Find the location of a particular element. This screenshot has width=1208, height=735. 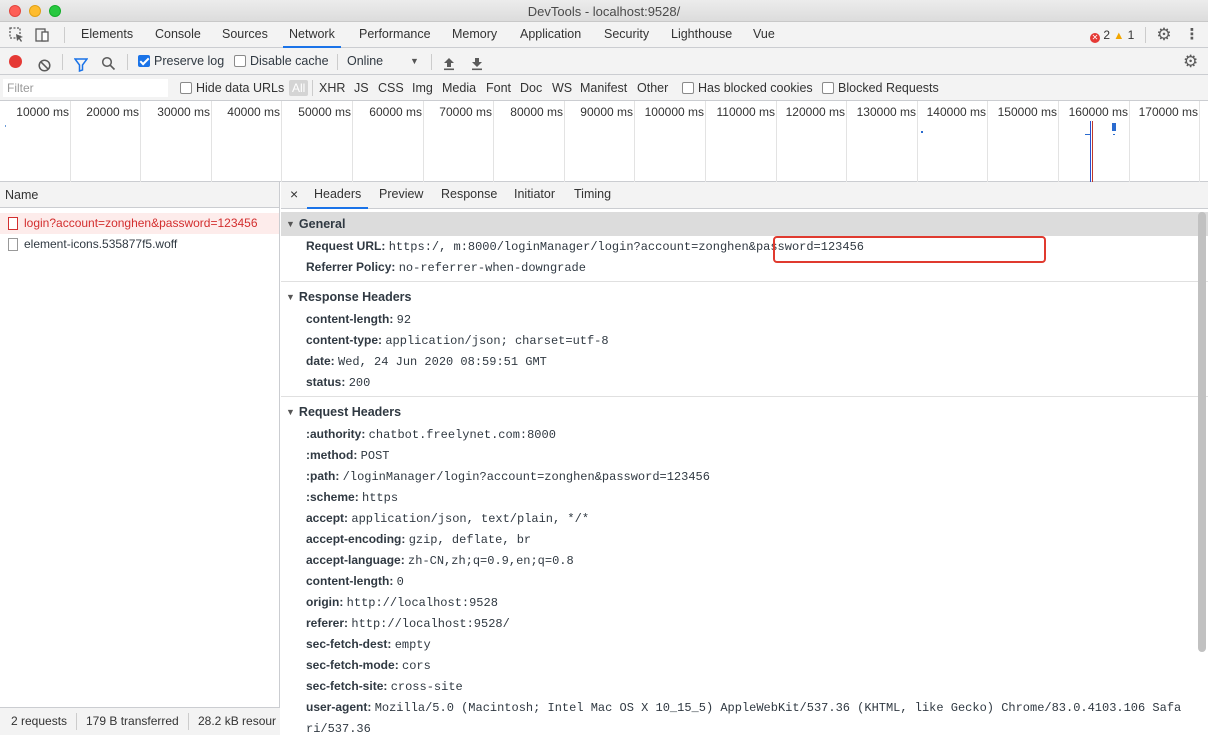

request-count: 2 requests is located at coordinates (39, 721).